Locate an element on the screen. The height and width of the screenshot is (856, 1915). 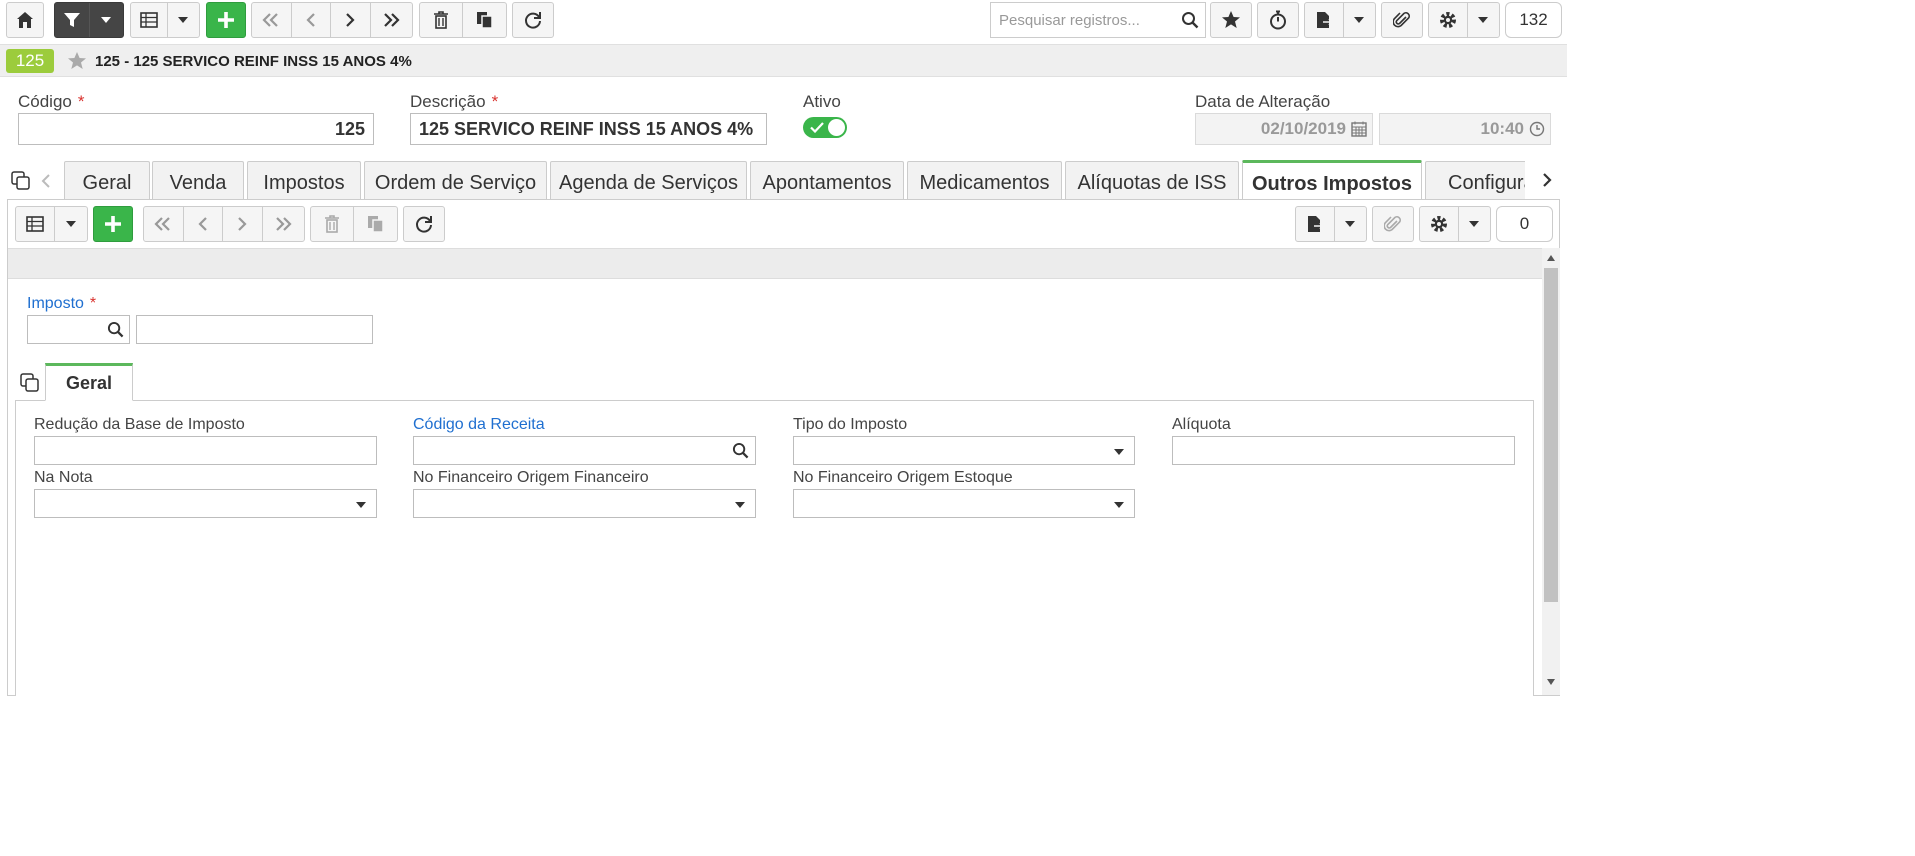
grid-view-button is located at coordinates (149, 20).